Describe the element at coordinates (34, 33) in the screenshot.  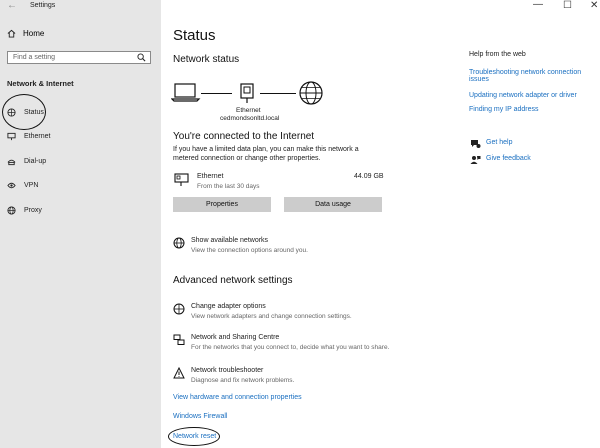
I see `home-label: Home` at that location.